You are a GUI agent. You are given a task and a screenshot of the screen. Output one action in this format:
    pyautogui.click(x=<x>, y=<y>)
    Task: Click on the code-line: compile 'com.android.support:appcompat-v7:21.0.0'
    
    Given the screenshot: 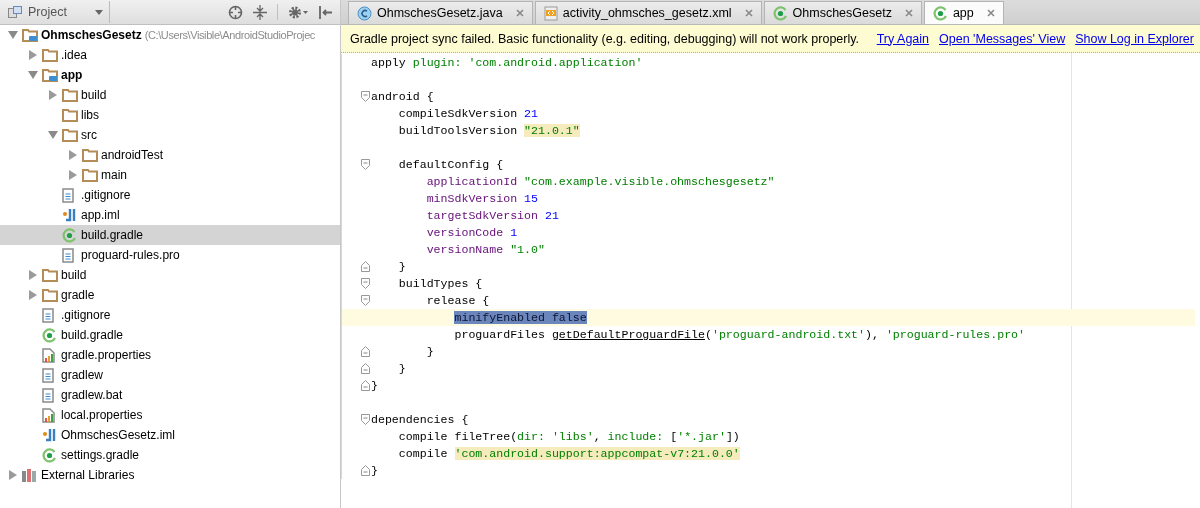 What is the action you would take?
    pyautogui.click(x=568, y=453)
    